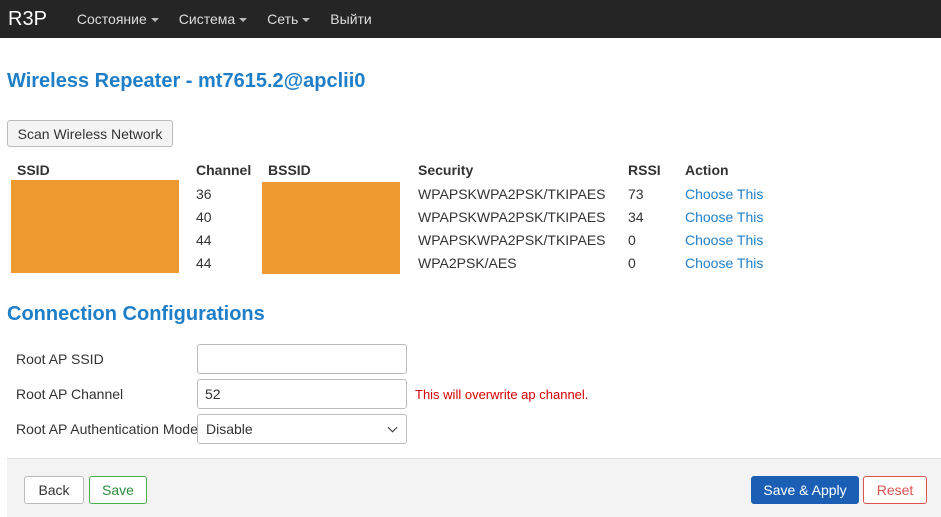 Image resolution: width=941 pixels, height=517 pixels. Describe the element at coordinates (70, 394) in the screenshot. I see `root-ap-channel-label: Root AP Channel` at that location.